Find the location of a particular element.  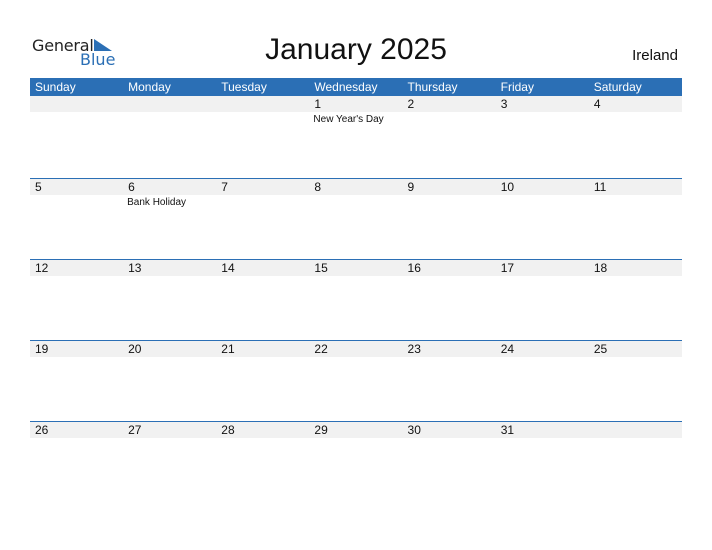

day-number: 21 is located at coordinates (228, 349).